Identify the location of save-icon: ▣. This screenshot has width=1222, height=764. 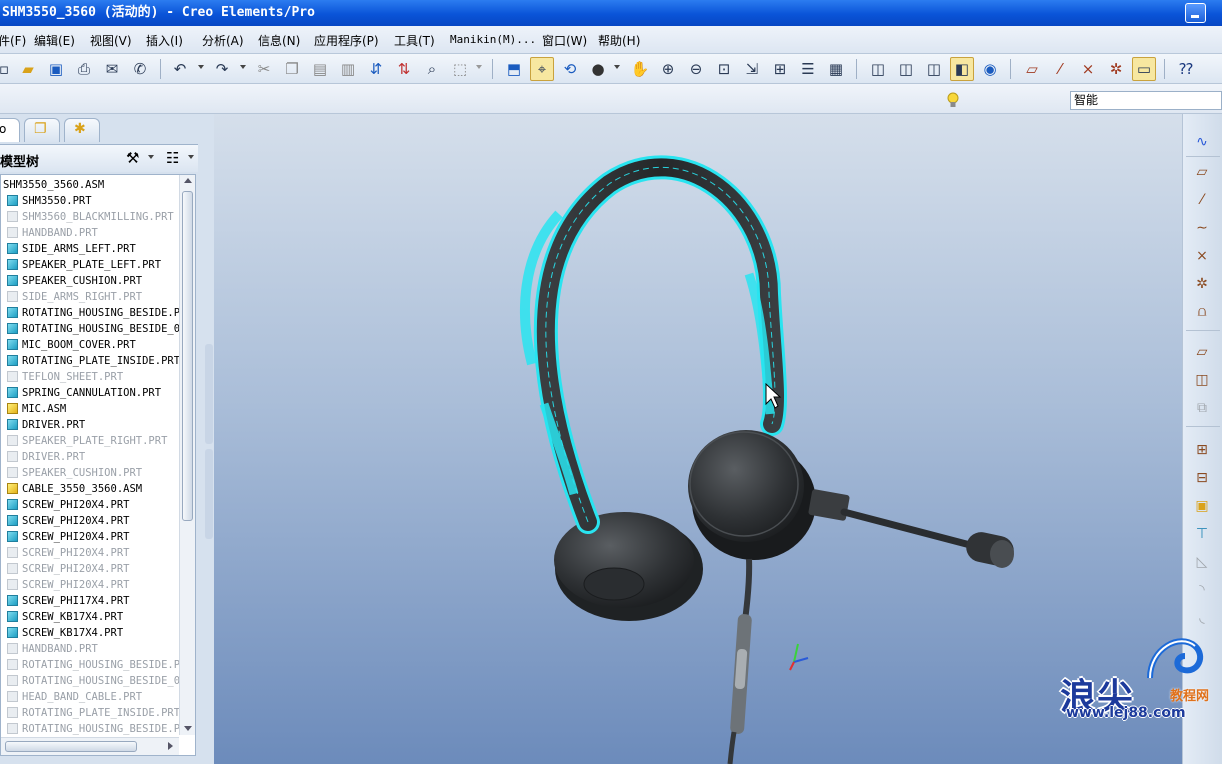
(56, 69).